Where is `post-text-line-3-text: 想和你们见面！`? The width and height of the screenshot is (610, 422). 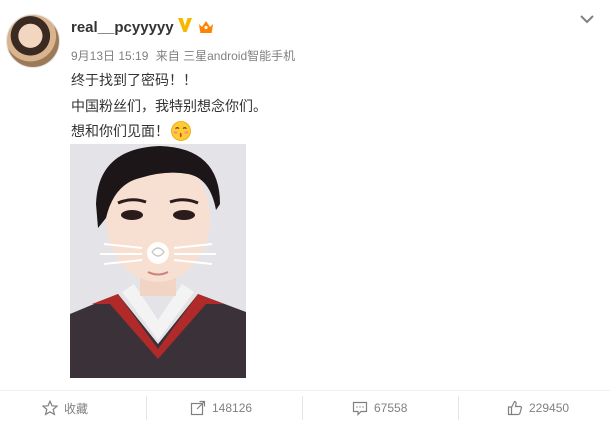 post-text-line-3-text: 想和你们见面！ is located at coordinates (120, 131).